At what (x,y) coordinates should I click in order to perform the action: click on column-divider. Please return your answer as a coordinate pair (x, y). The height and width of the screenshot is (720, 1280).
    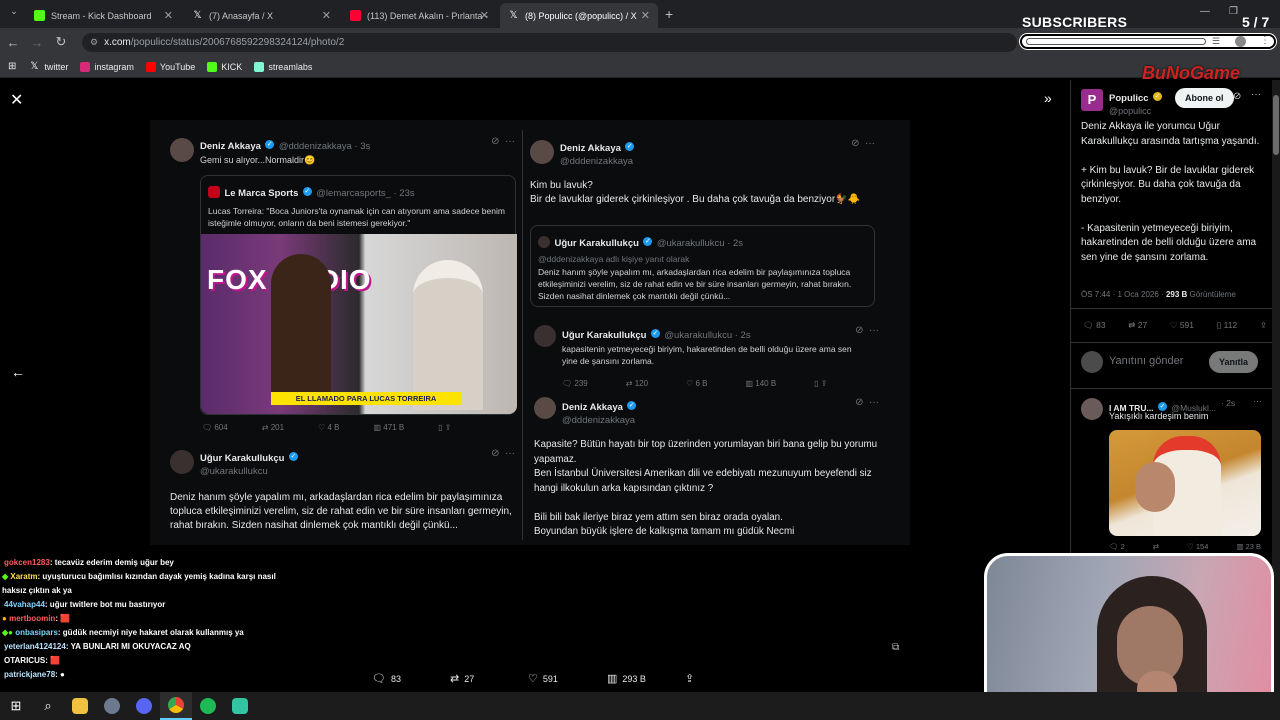
    Looking at the image, I should click on (522, 335).